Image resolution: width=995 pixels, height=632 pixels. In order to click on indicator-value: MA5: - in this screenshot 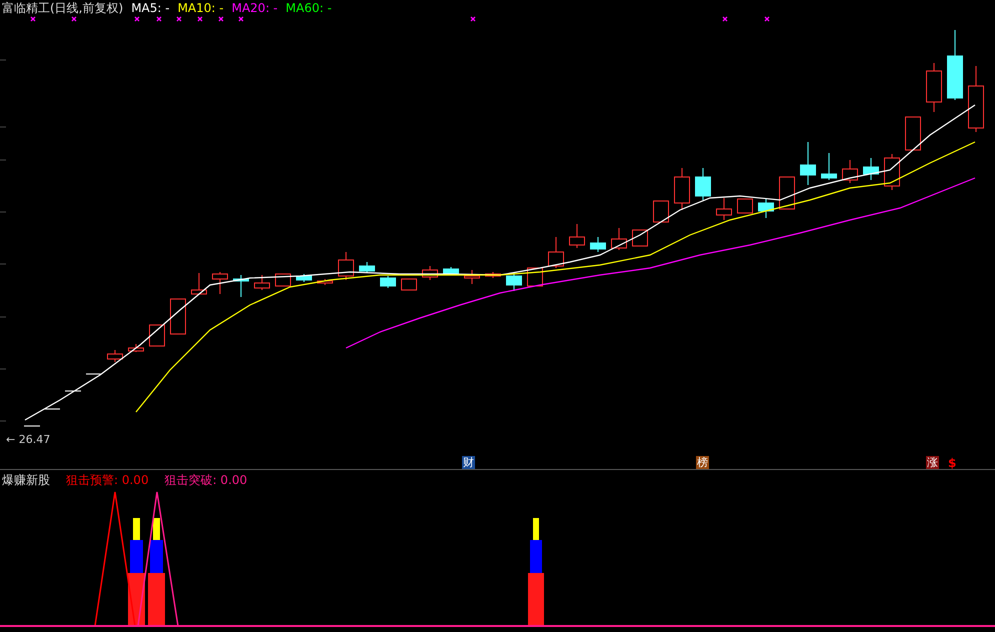, I will do `click(150, 8)`.